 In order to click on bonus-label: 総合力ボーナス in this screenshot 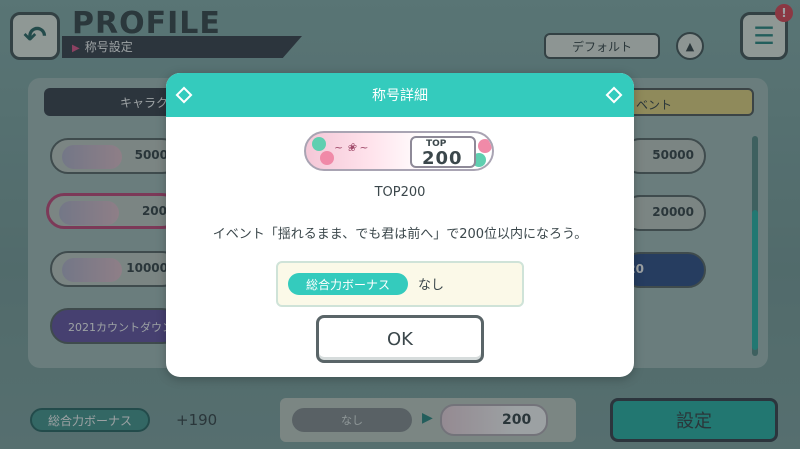, I will do `click(348, 284)`.